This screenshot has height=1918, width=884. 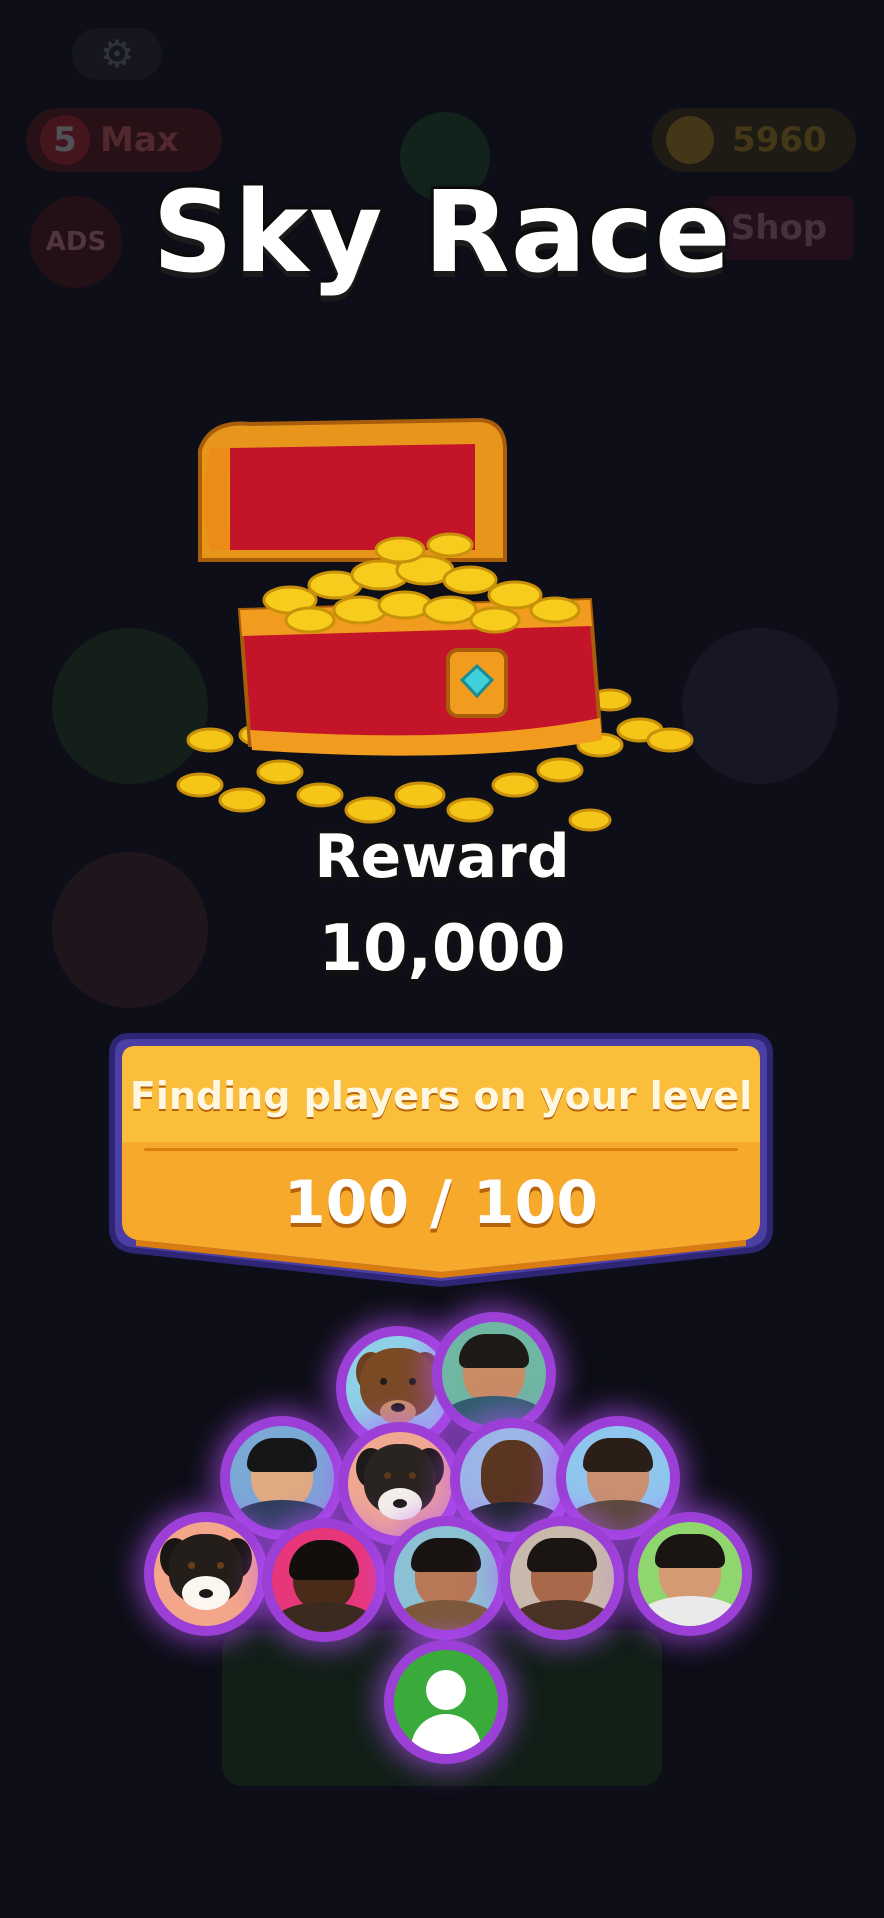 I want to click on matchmaking-status: Finding players on your level, so click(x=441, y=1096).